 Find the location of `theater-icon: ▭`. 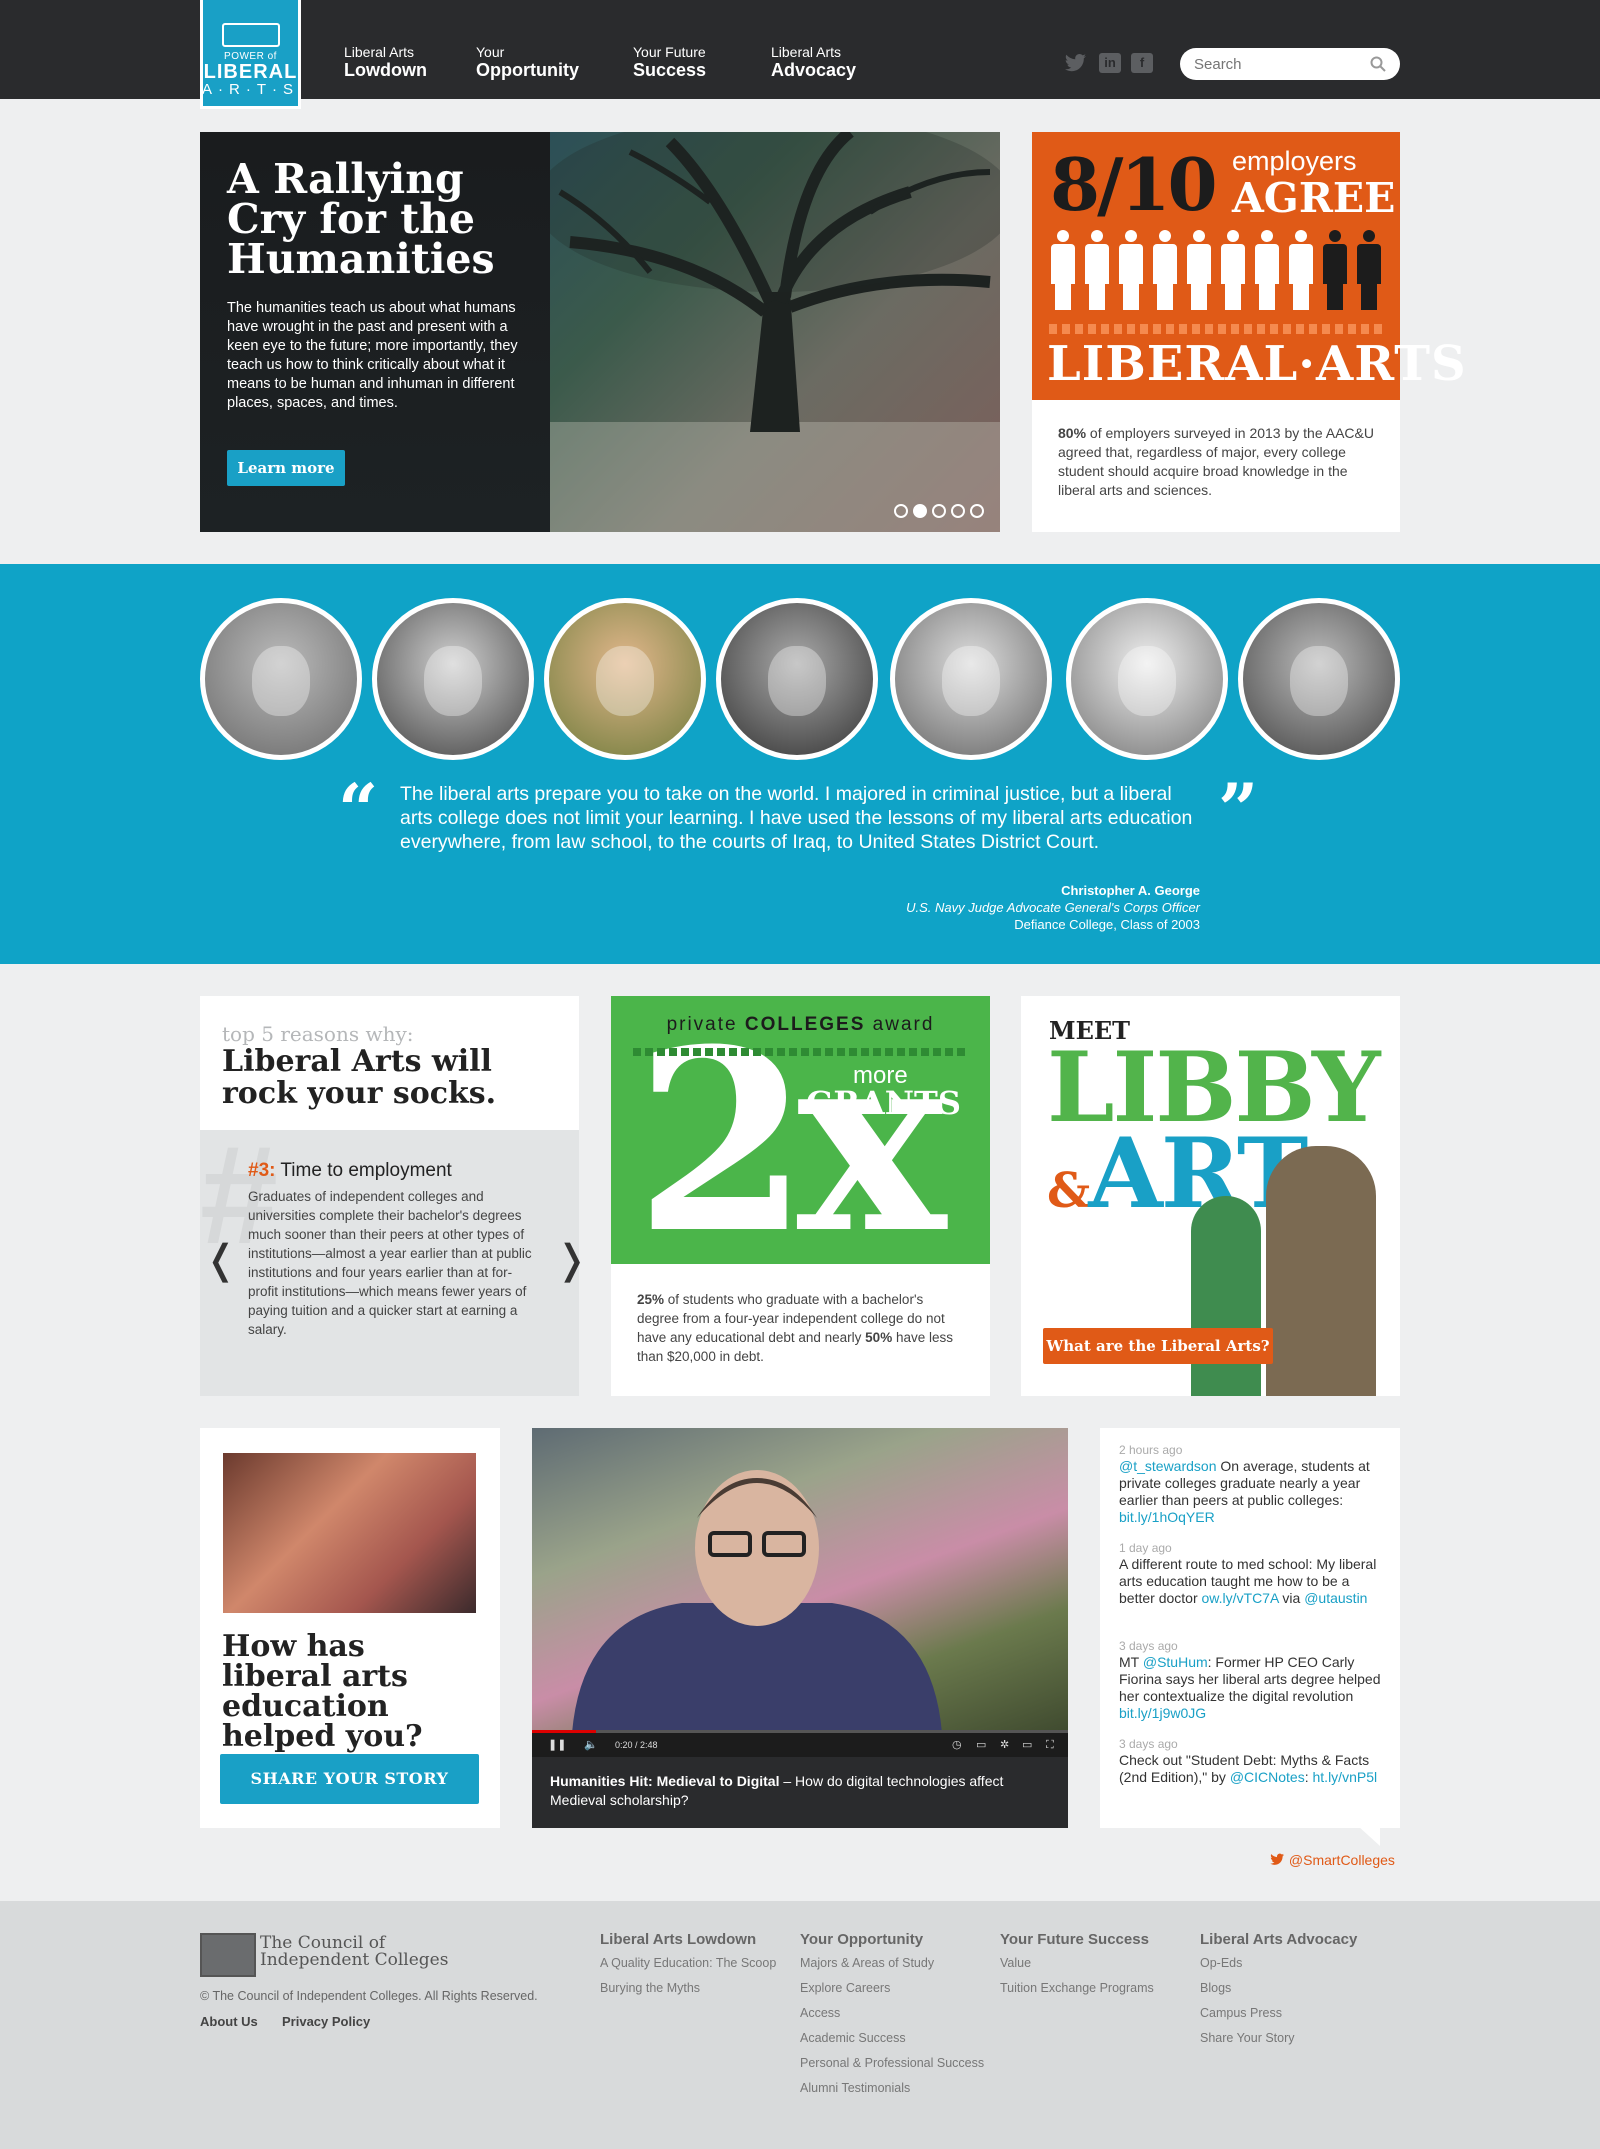

theater-icon: ▭ is located at coordinates (1027, 1745).